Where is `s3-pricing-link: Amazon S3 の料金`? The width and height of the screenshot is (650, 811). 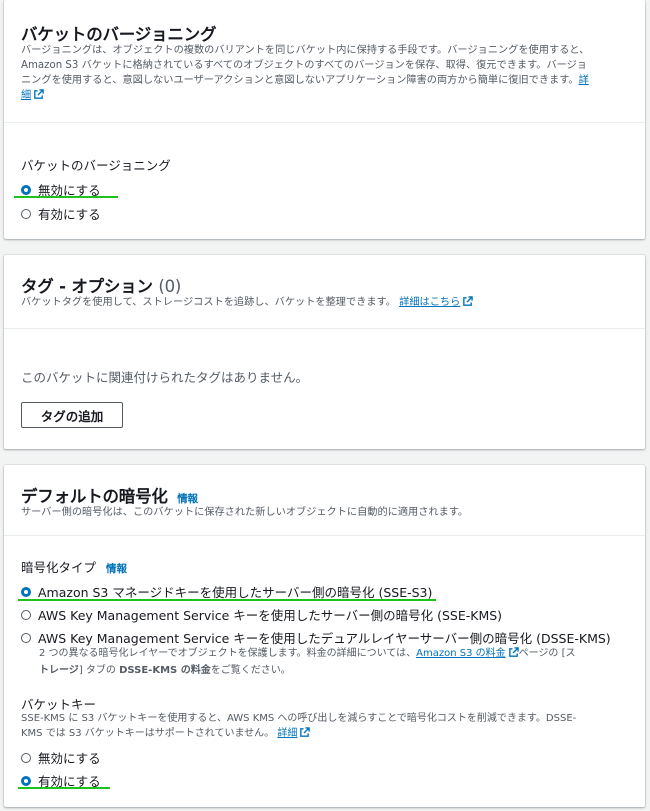 s3-pricing-link: Amazon S3 の料金 is located at coordinates (460, 653).